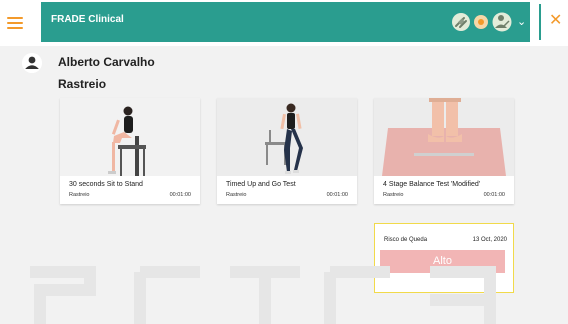 The height and width of the screenshot is (324, 568). I want to click on risk-label: Risco de Queda, so click(406, 240).